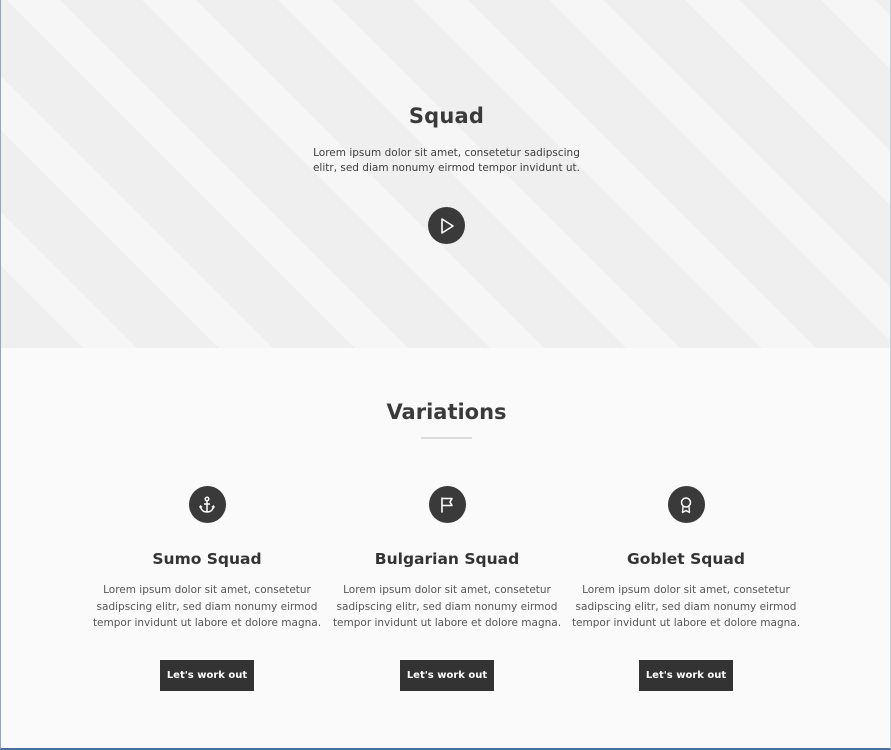  Describe the element at coordinates (447, 559) in the screenshot. I see `card-title: Bulgarian Squad` at that location.